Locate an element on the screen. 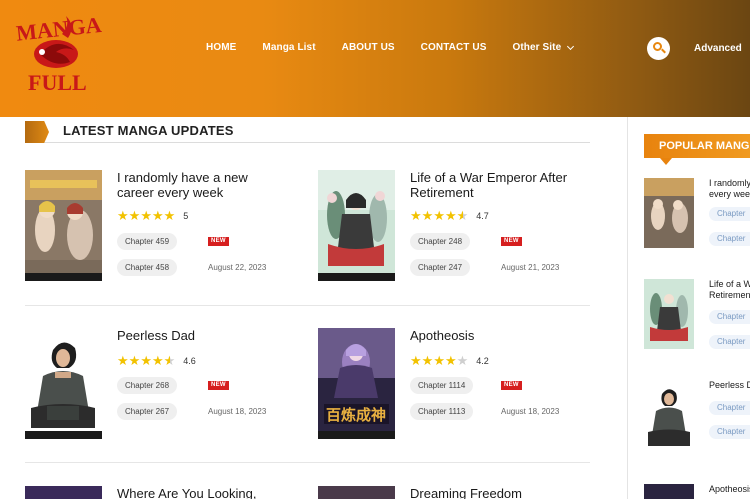  svg-text: FULL is located at coordinates (57, 82).